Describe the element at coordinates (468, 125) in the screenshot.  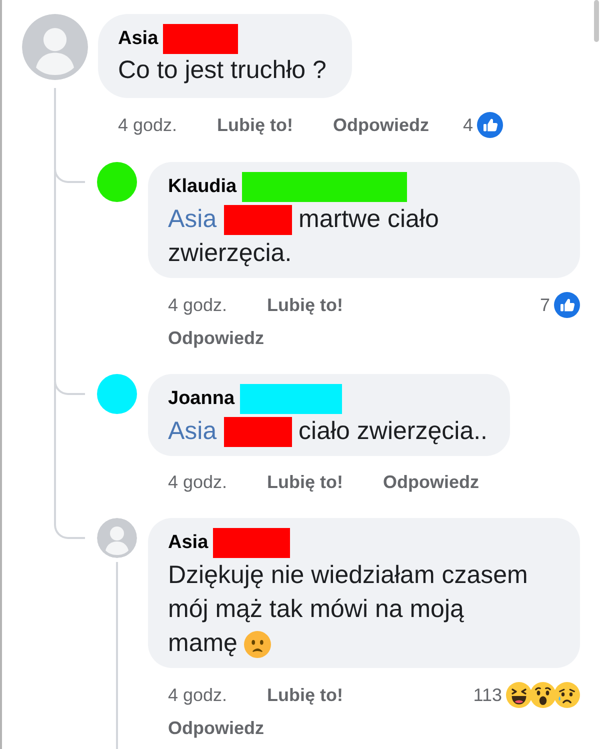
I see `reaction-count: 4` at that location.